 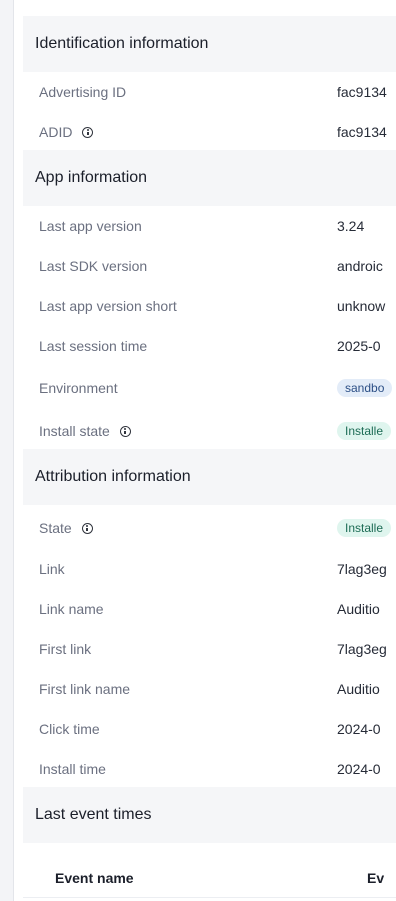 What do you see at coordinates (217, 92) in the screenshot?
I see `row-advertising-id: Advertising ID fac9134` at bounding box center [217, 92].